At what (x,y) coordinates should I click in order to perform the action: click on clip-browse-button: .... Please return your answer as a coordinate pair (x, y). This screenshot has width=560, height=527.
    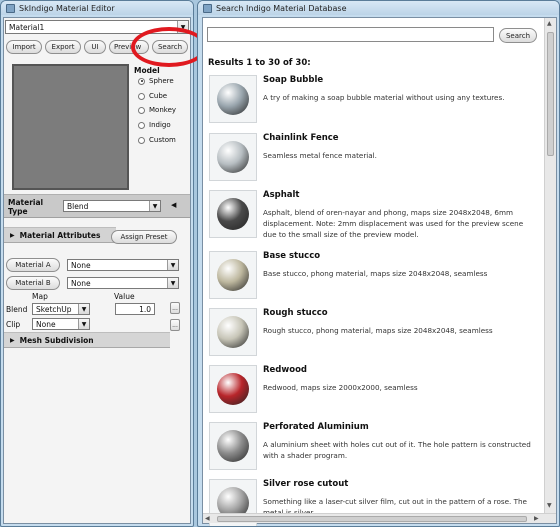
    Looking at the image, I should click on (175, 325).